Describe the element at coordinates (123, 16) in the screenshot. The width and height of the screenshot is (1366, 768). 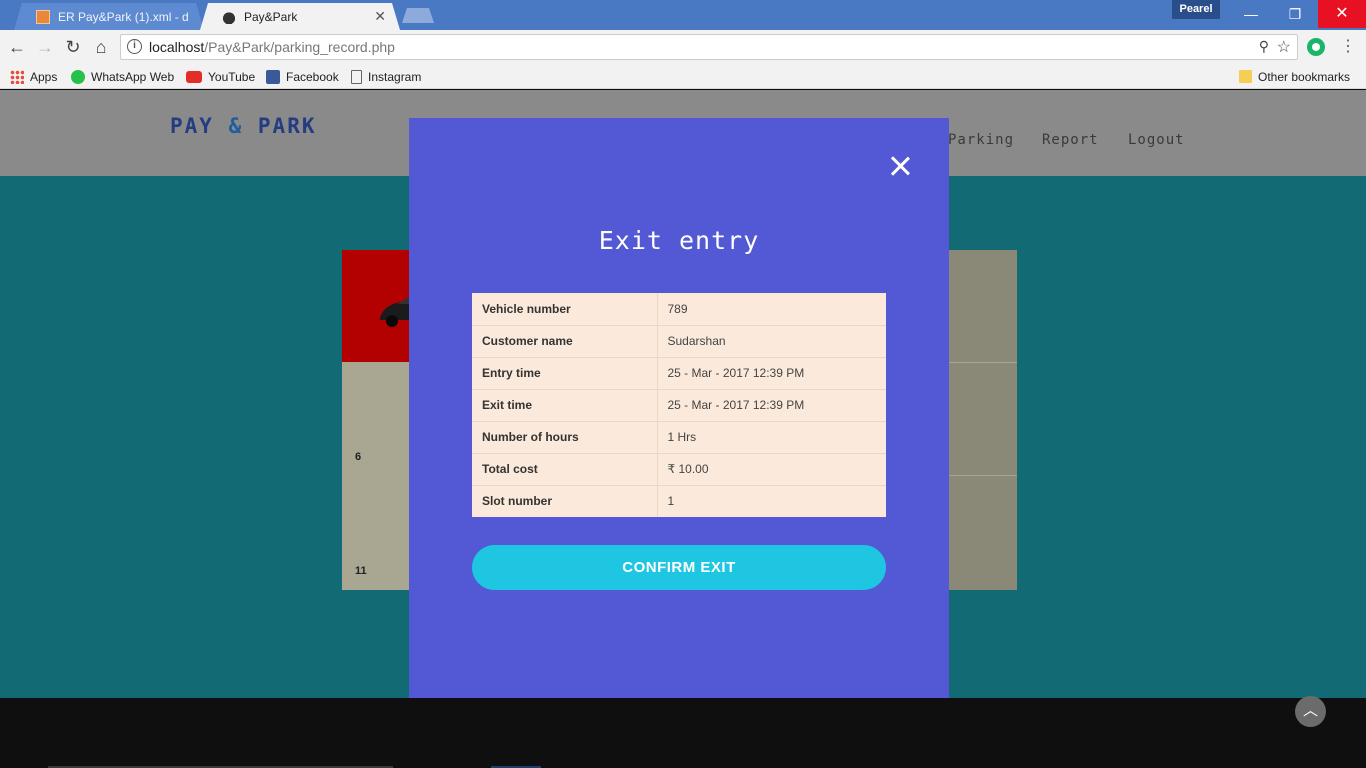
I see `tab-title: ER Pay&Park (1).xml - dr` at that location.